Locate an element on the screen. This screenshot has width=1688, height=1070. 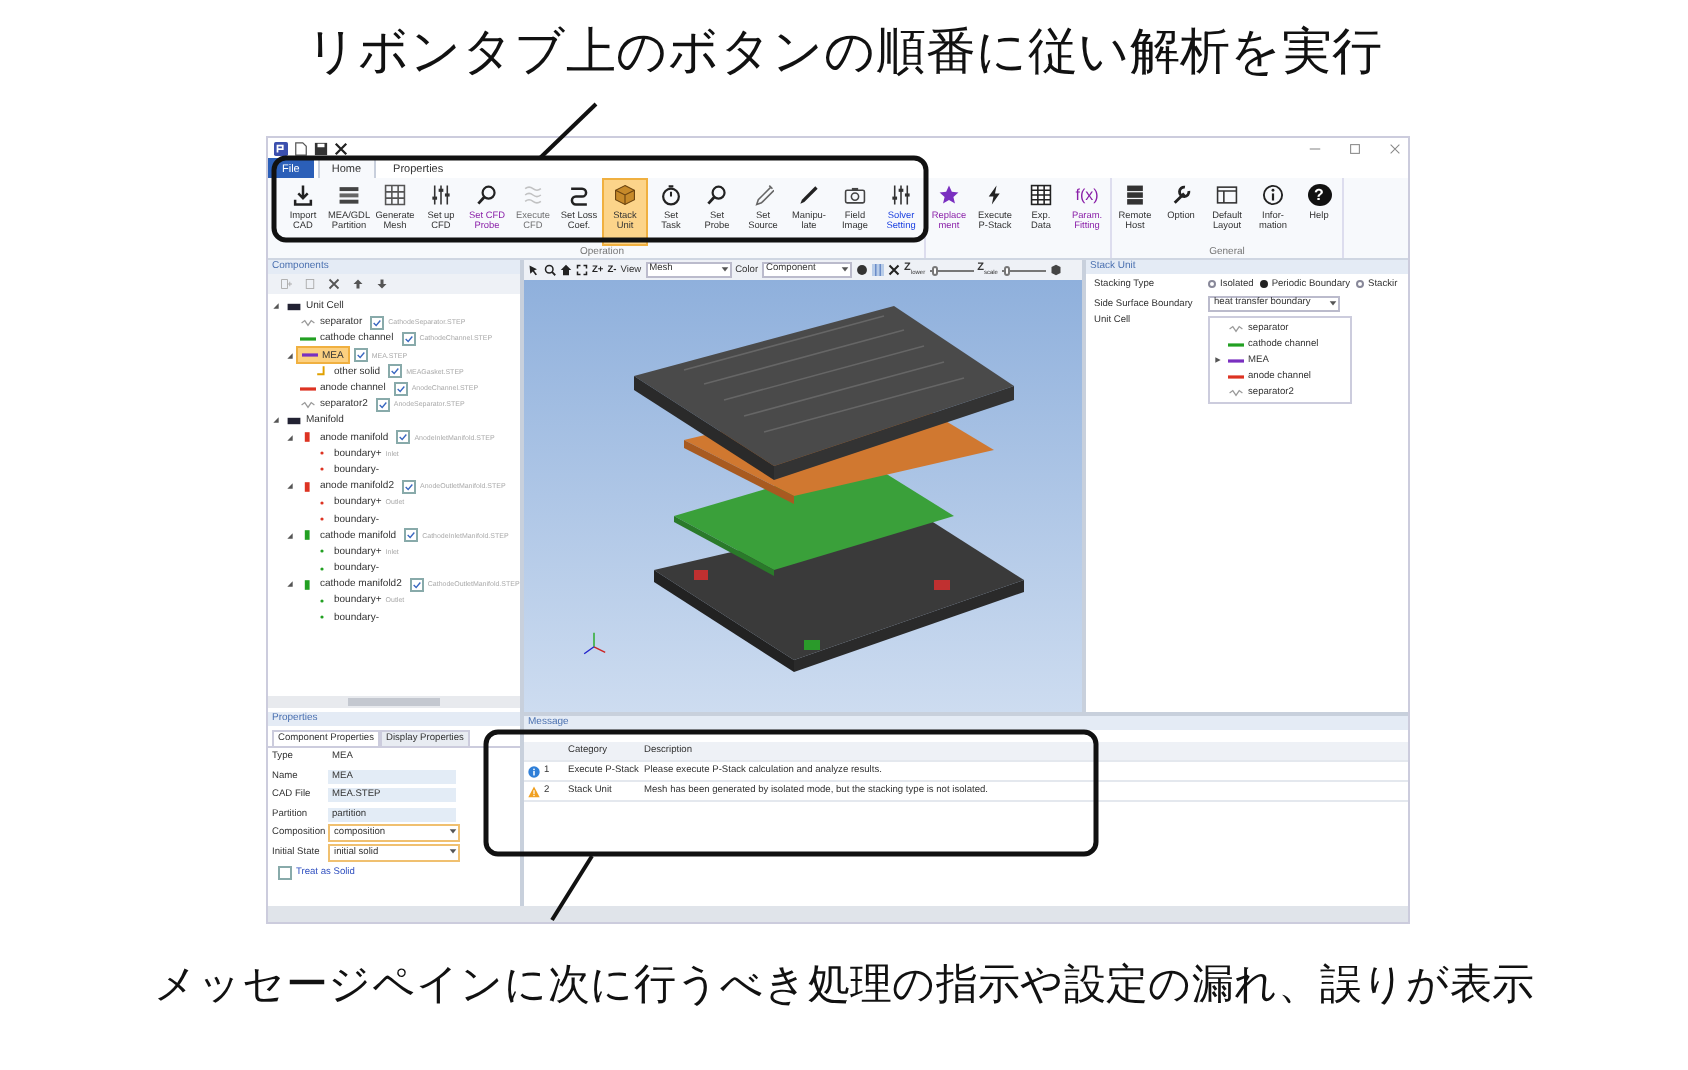
pointer-icon is located at coordinates (534, 270).